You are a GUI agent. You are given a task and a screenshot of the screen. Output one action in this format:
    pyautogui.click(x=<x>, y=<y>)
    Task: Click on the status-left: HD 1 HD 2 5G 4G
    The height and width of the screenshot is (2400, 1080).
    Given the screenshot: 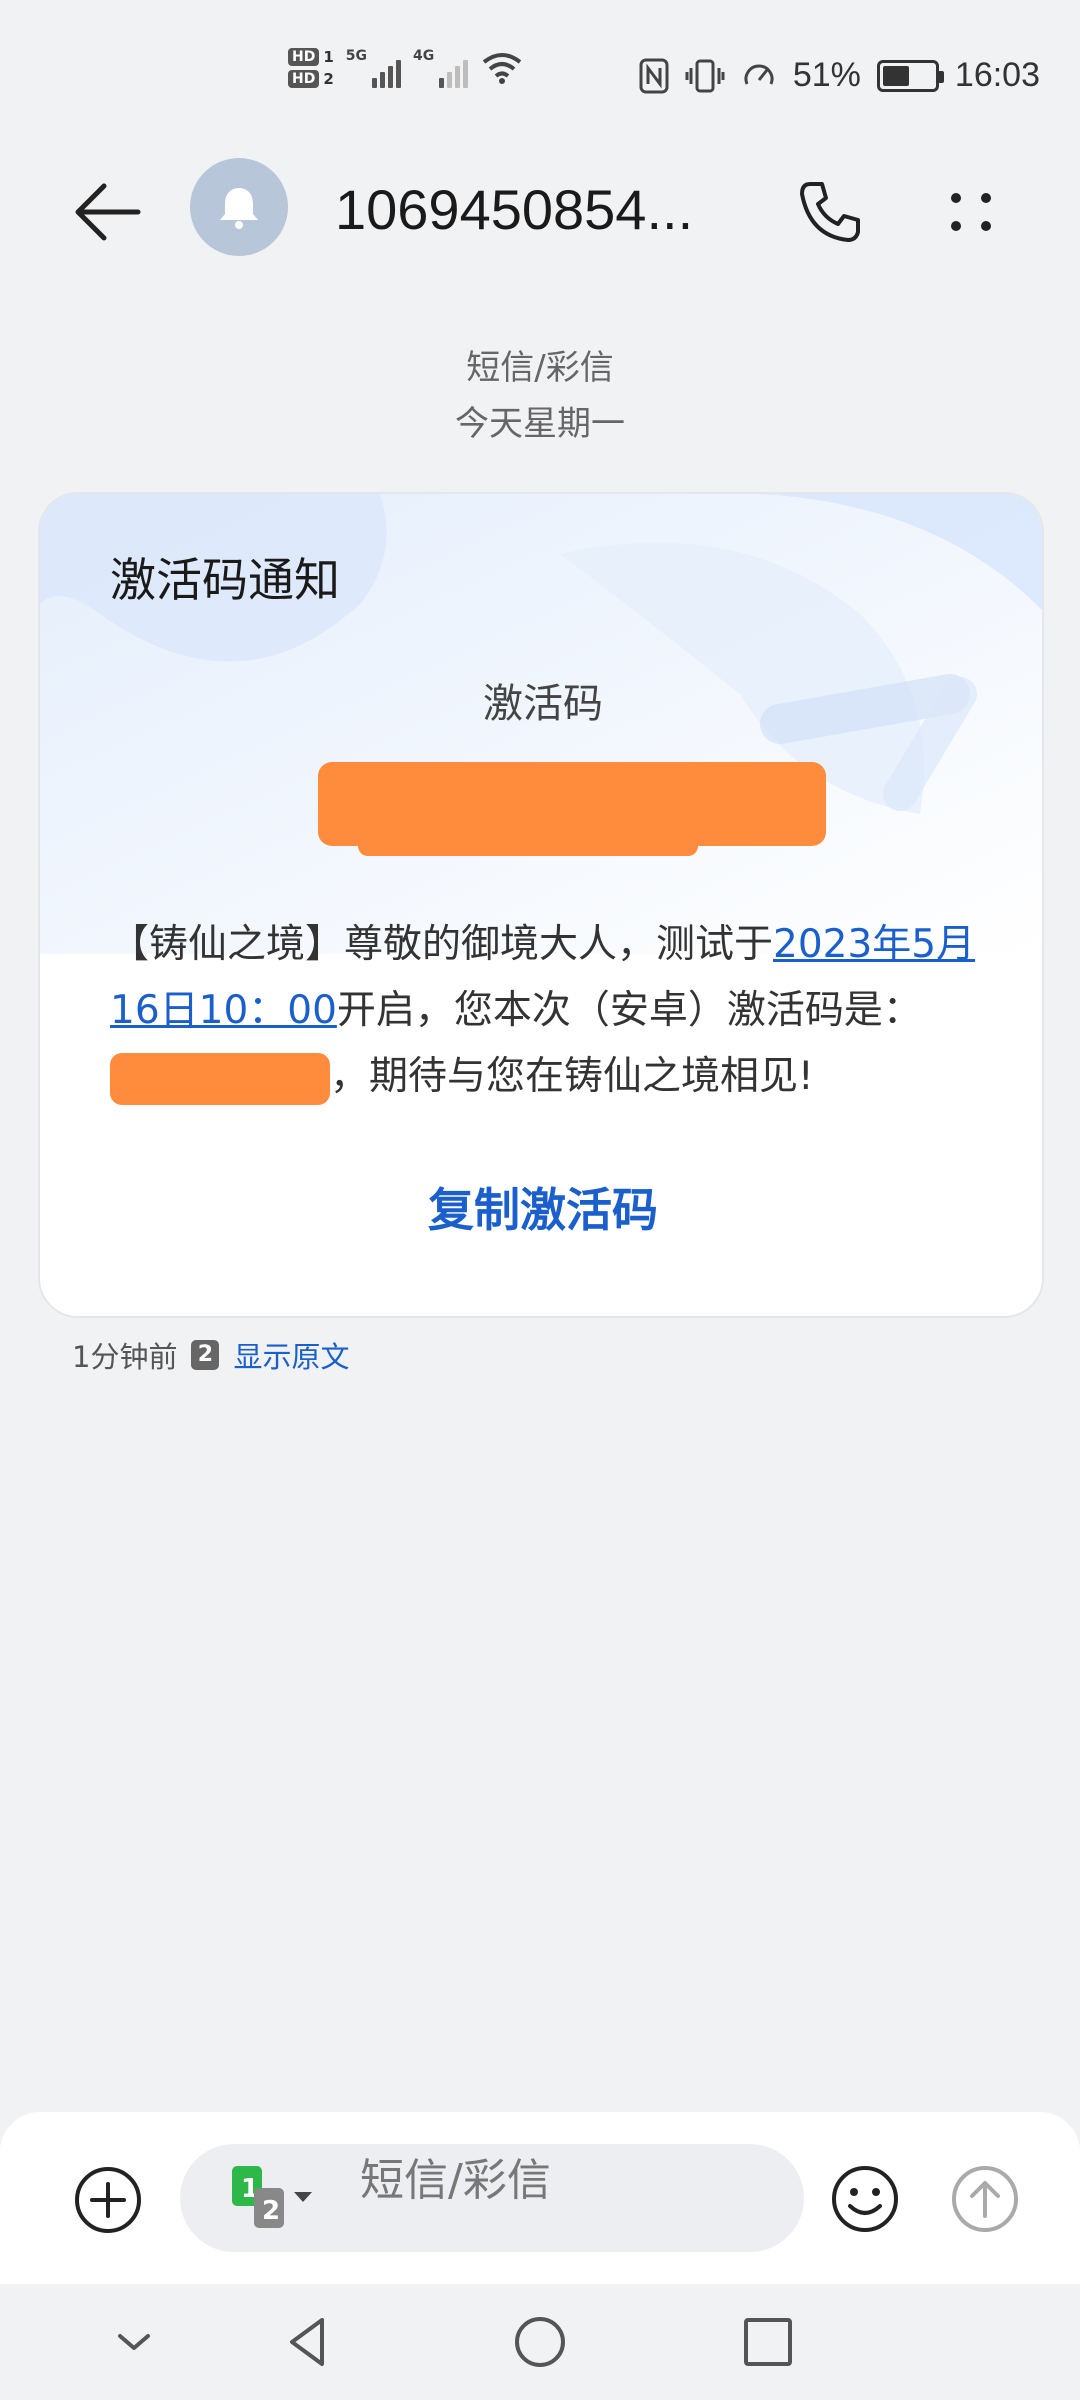 What is the action you would take?
    pyautogui.click(x=406, y=68)
    